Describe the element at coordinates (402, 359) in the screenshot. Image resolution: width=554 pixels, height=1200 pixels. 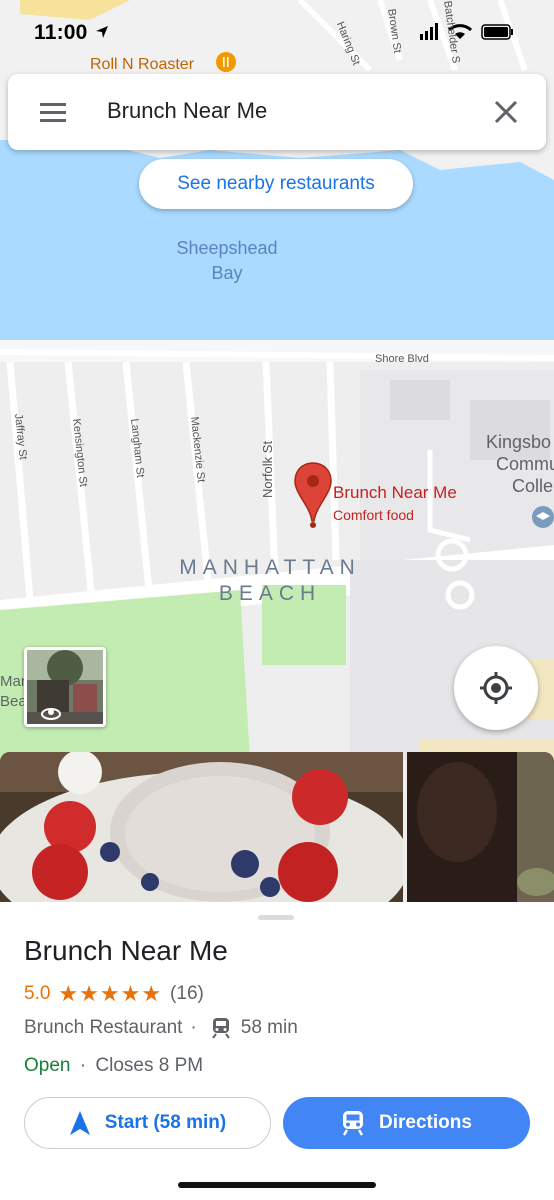
I see `street-shore-blvd: Shore Blvd` at that location.